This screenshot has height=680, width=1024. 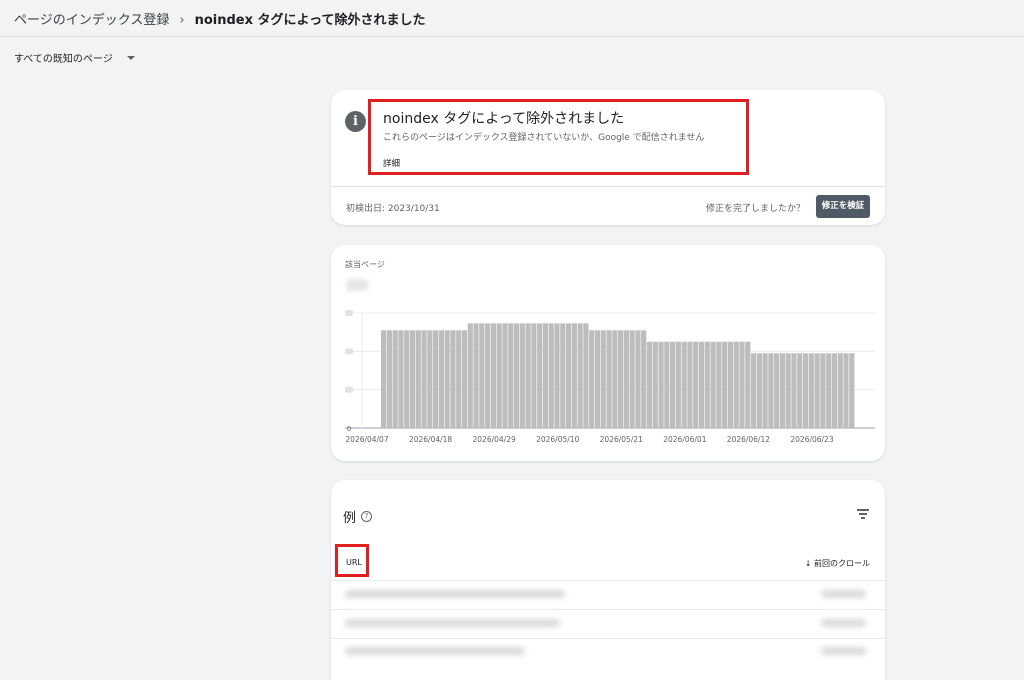 What do you see at coordinates (91, 20) in the screenshot?
I see `breadcrumb-parent-link: ページのインデックス登録` at bounding box center [91, 20].